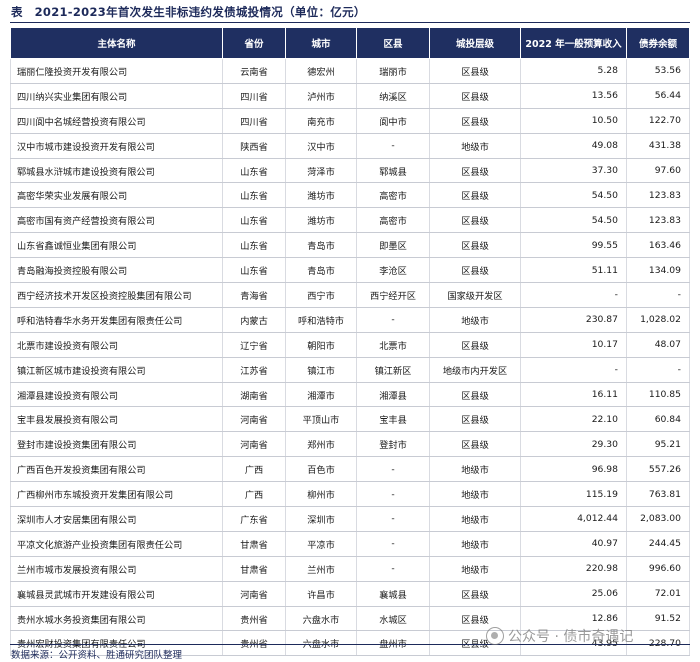  What do you see at coordinates (321, 594) in the screenshot?
I see `cell-city: 许昌市` at bounding box center [321, 594].